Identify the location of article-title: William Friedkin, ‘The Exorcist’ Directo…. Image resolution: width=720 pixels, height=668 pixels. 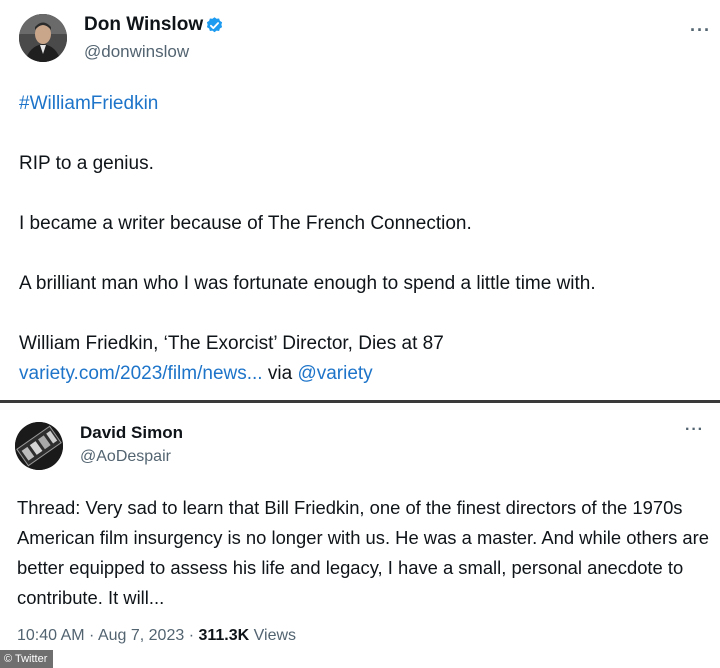
(231, 343).